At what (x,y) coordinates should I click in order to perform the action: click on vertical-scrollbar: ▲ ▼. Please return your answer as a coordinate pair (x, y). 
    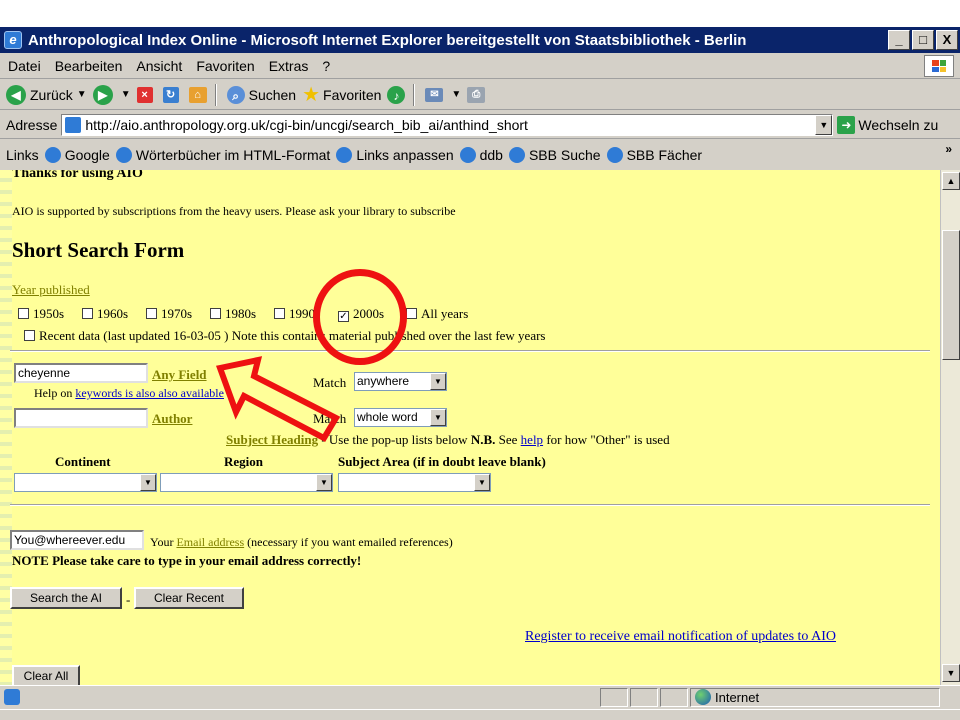
    Looking at the image, I should click on (950, 427).